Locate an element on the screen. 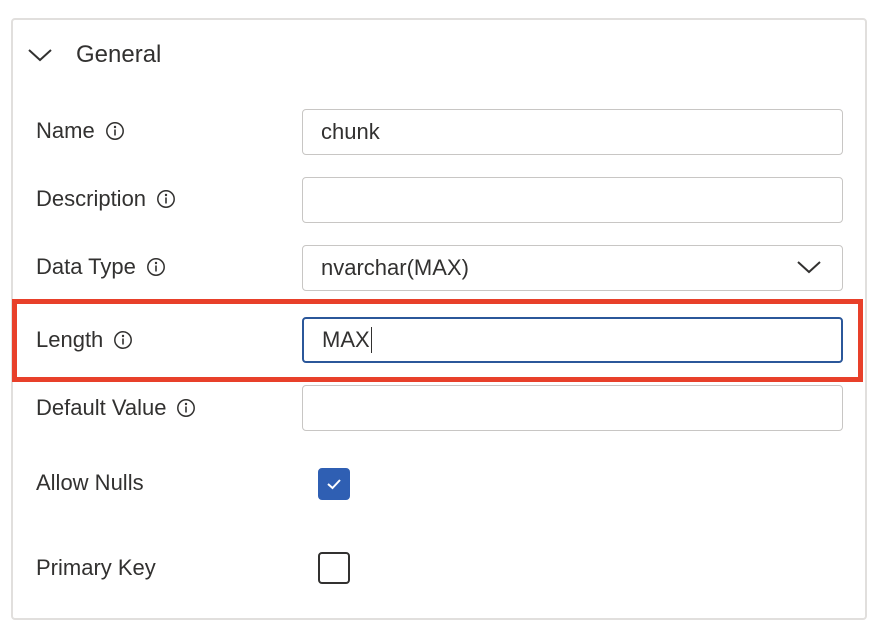 The width and height of the screenshot is (882, 638). text-cursor is located at coordinates (371, 340).